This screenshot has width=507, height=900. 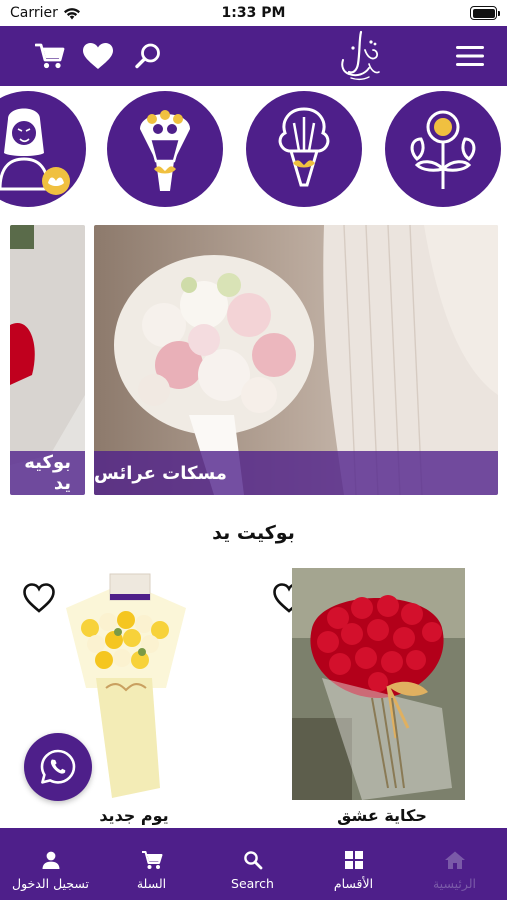 What do you see at coordinates (358, 56) in the screenshot?
I see `logo` at bounding box center [358, 56].